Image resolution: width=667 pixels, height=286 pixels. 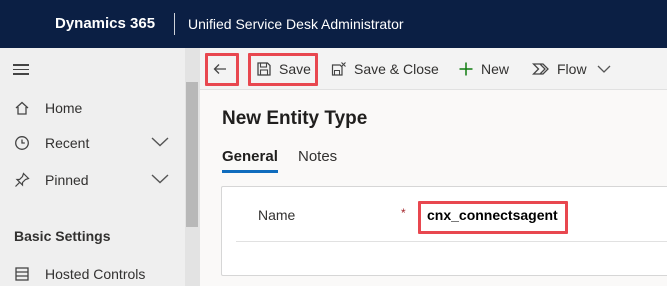 I want to click on save-and-close-button: Save & Close, so click(x=385, y=69).